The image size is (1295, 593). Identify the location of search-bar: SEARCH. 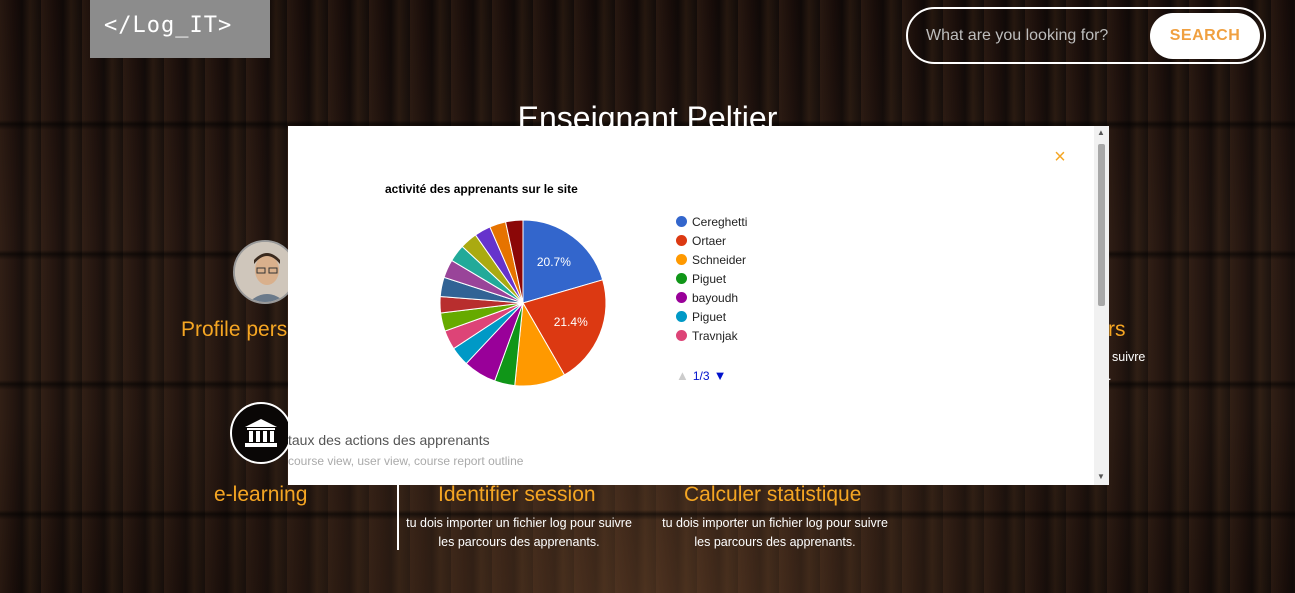
(1086, 35).